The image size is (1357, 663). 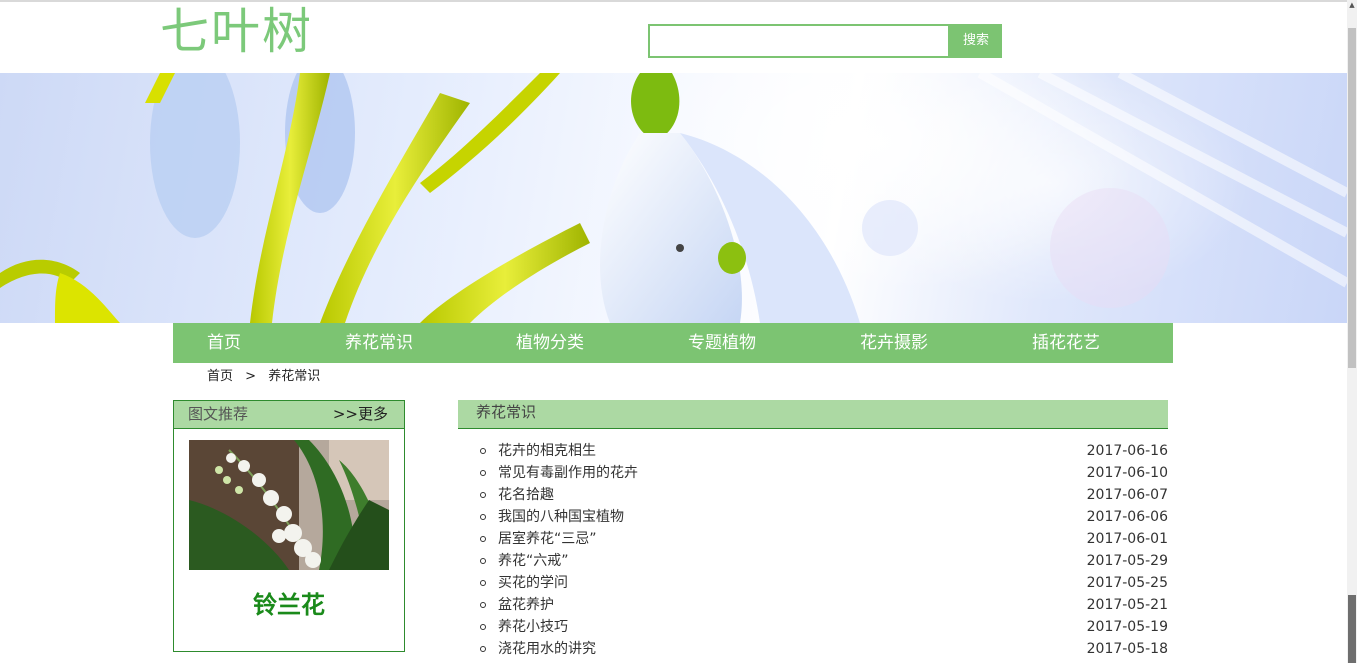 I want to click on list-item: 常见有毒副作用的花卉 2017-06-10, so click(x=824, y=473).